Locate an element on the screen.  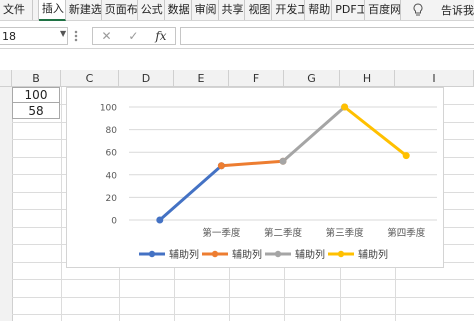
x-tick-label: 第三季度 is located at coordinates (345, 233).